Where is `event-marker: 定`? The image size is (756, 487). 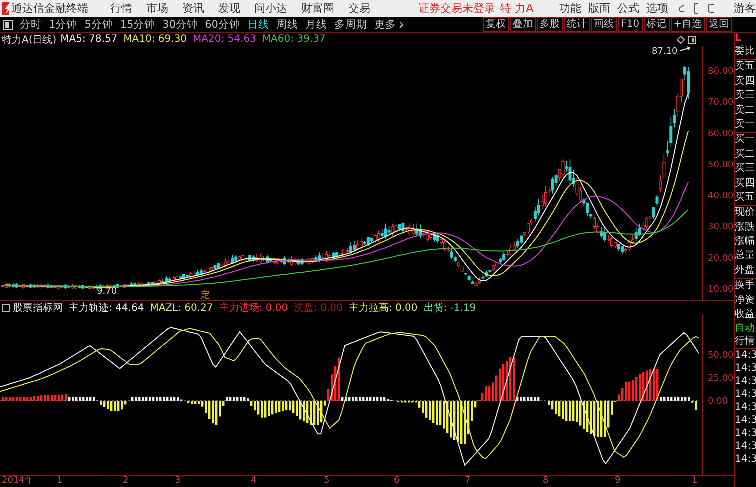
event-marker: 定 is located at coordinates (205, 295).